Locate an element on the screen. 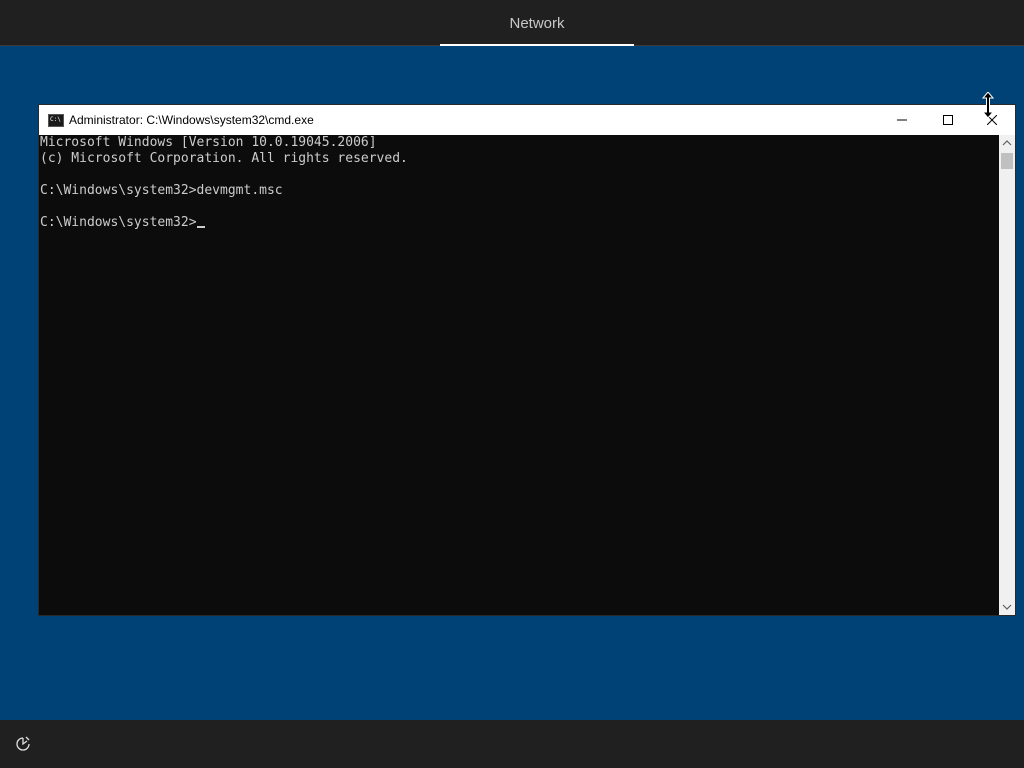 The image size is (1024, 768). tab-network: Network is located at coordinates (537, 23).